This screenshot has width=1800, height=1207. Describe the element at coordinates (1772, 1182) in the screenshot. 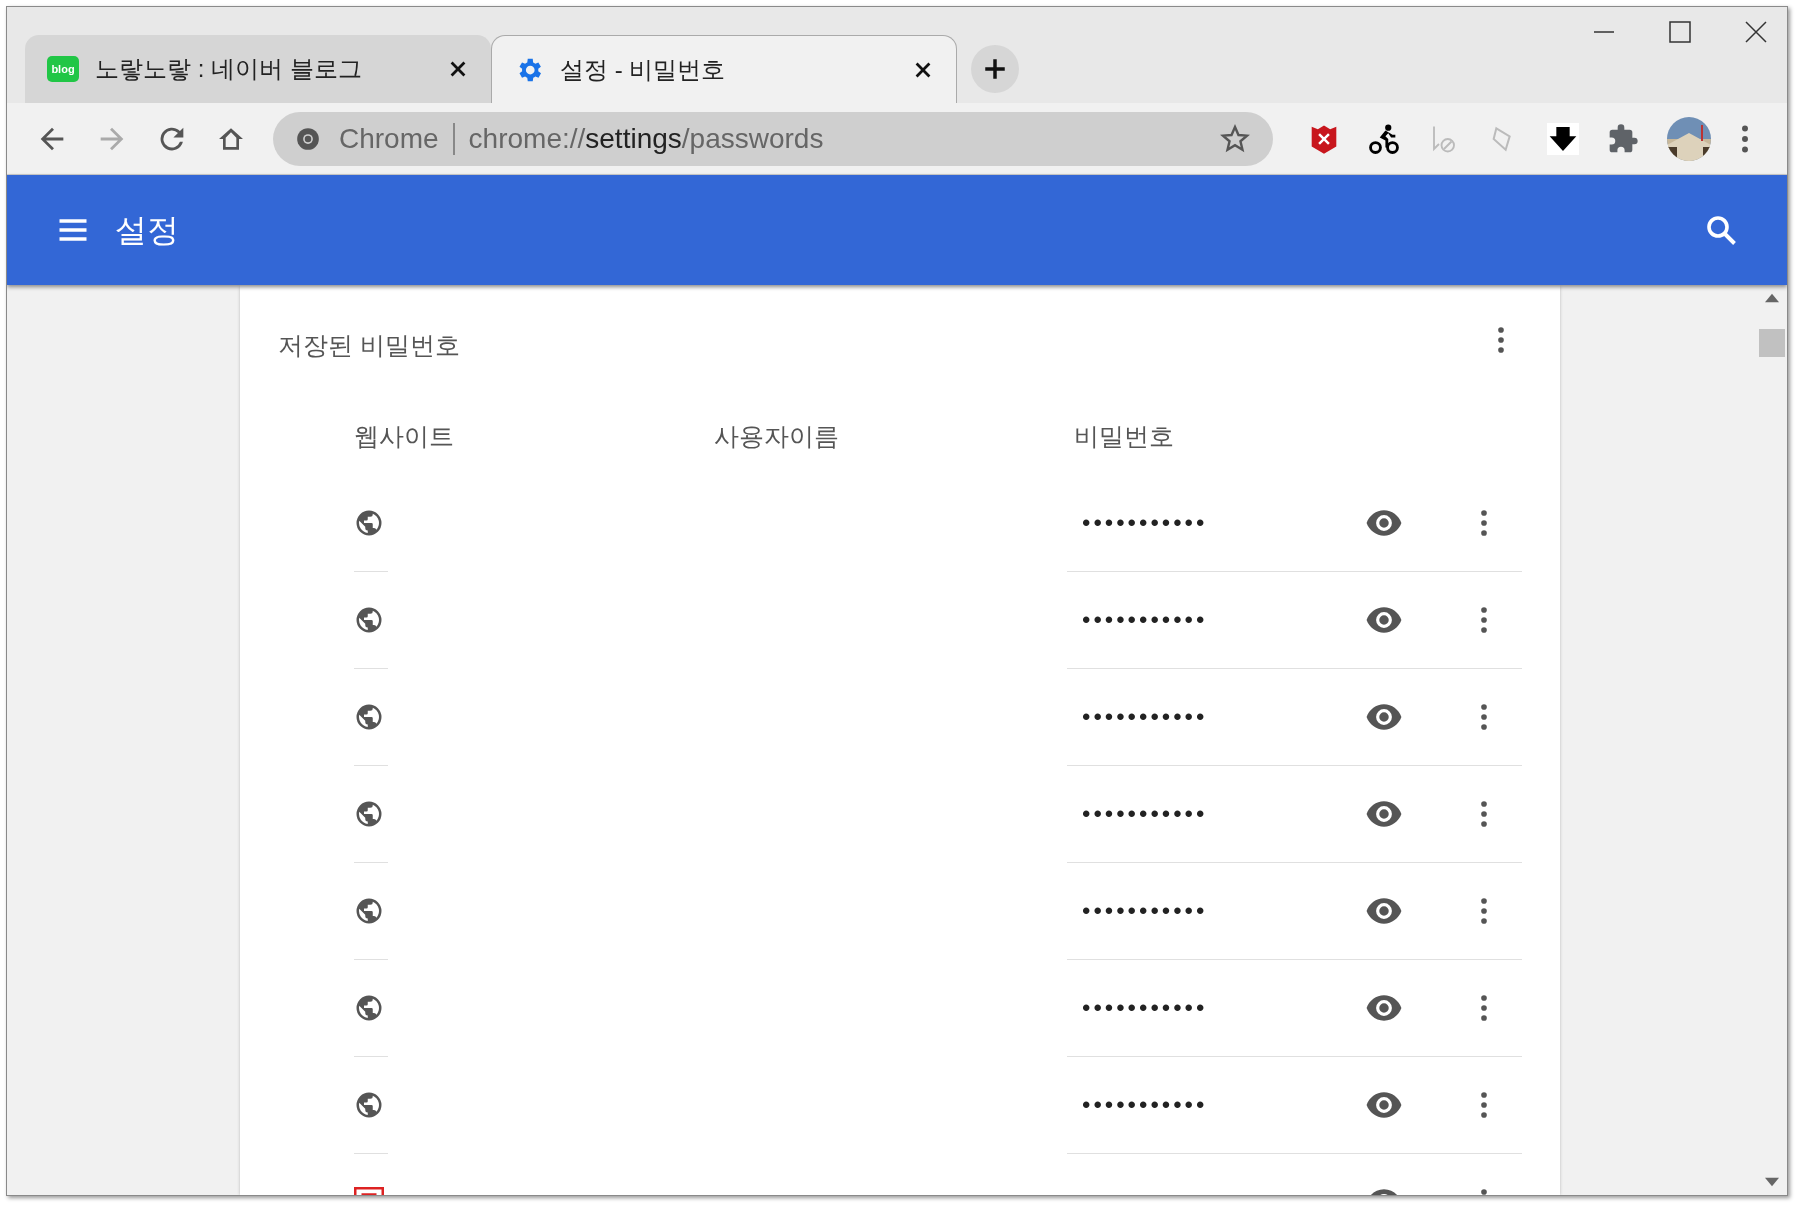

I see `scroll-down-icon` at that location.